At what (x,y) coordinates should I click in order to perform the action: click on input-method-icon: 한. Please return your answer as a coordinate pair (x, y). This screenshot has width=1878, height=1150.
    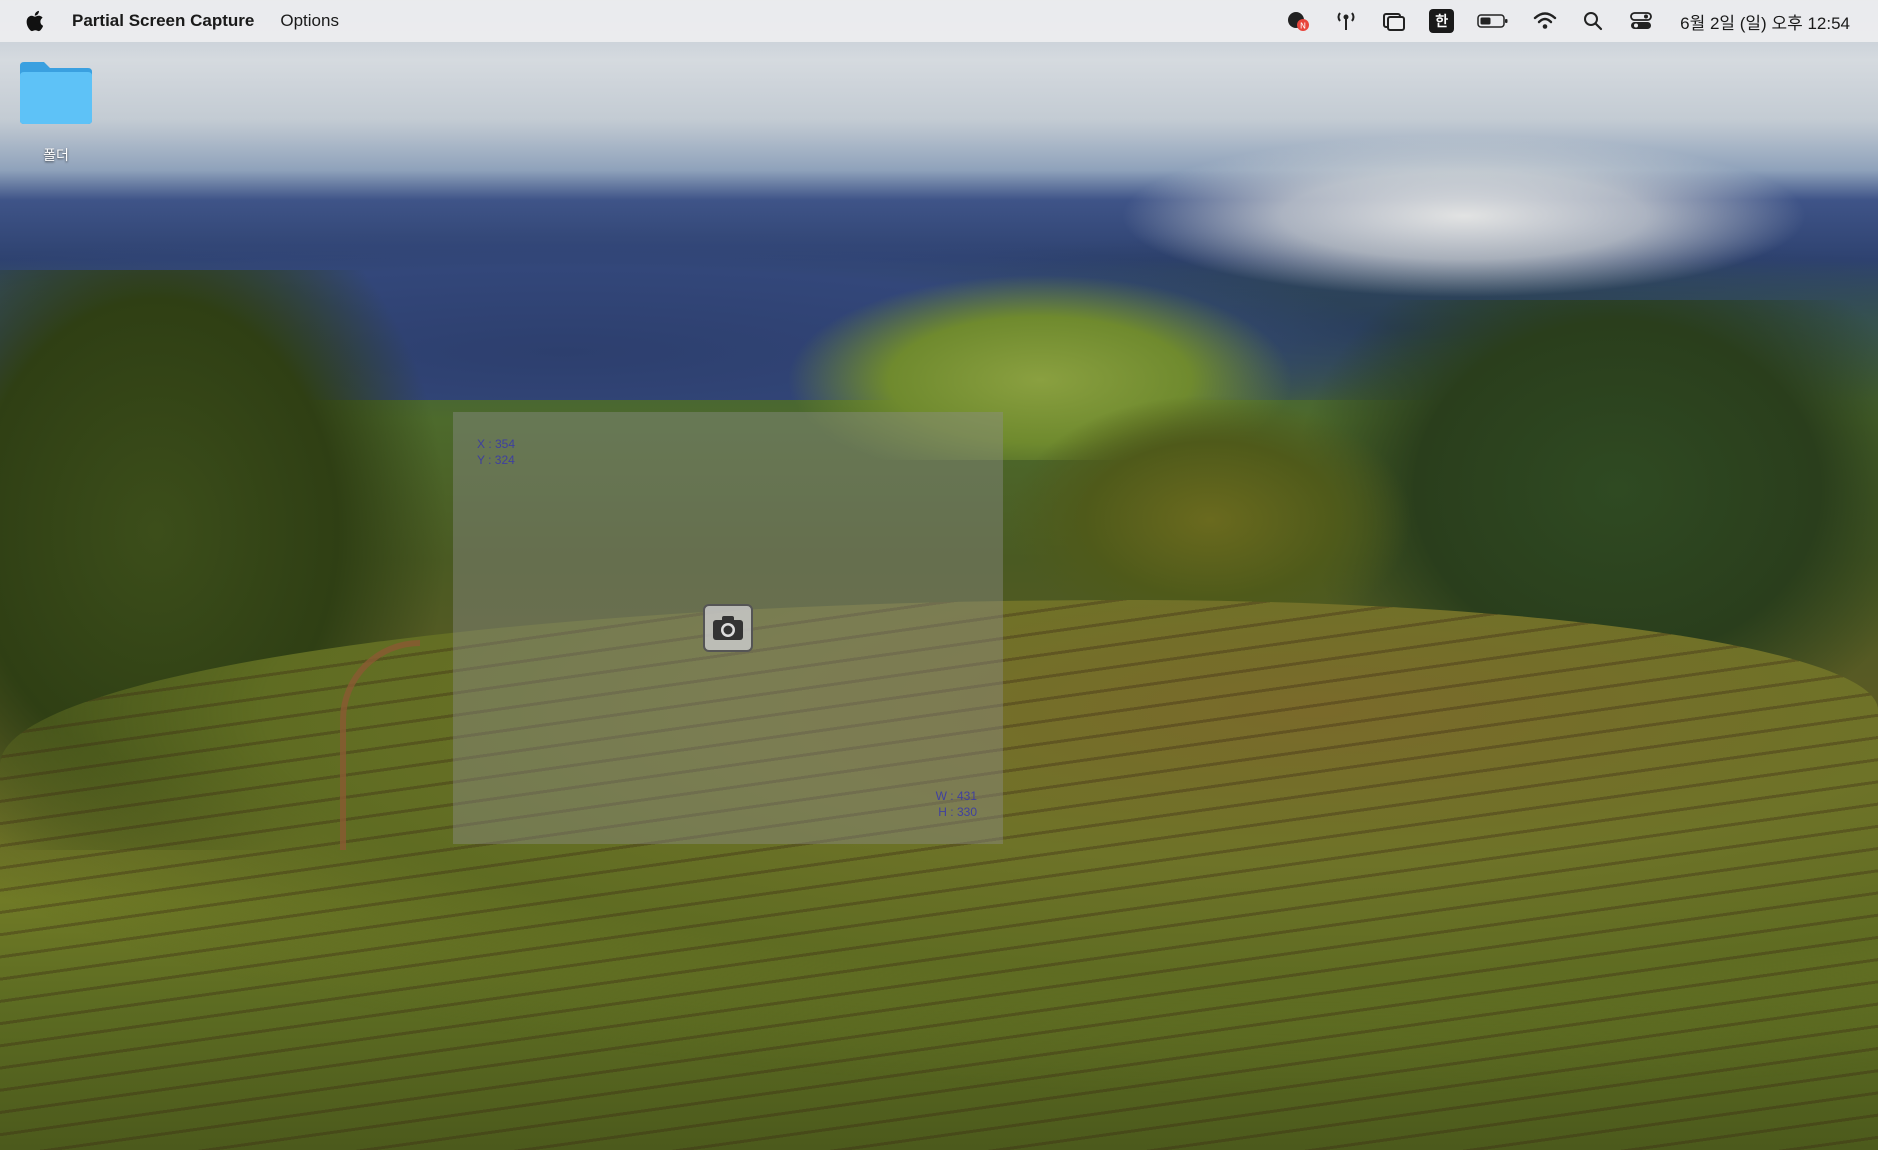
    Looking at the image, I should click on (1442, 21).